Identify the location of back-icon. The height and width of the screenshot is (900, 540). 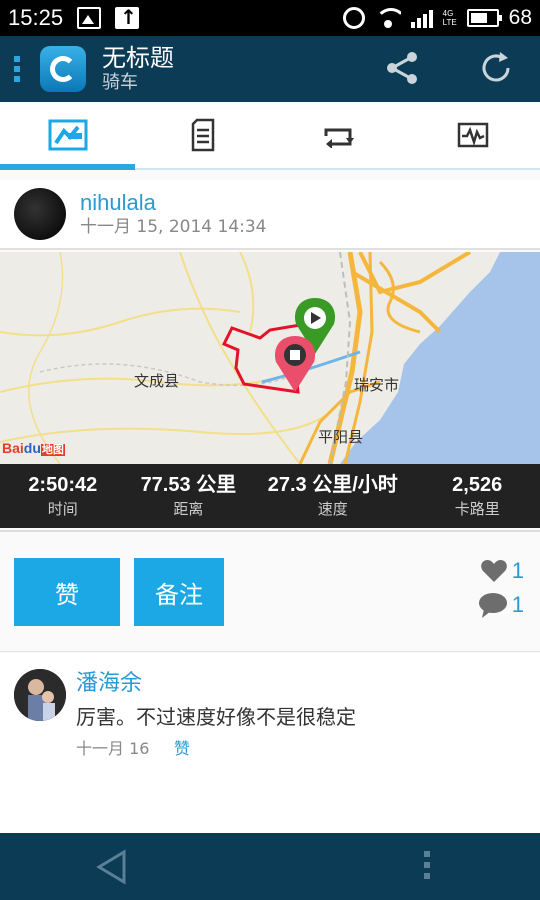
(112, 867).